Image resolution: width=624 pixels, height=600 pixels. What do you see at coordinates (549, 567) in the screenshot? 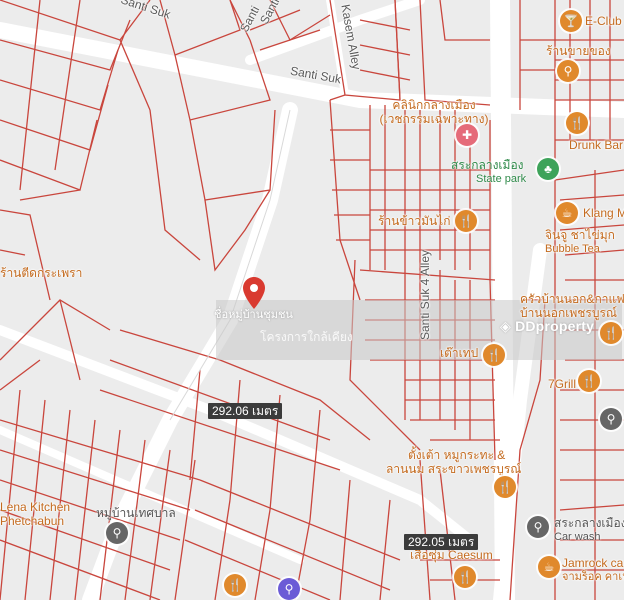
I see `jamrock-pin-icon: ☕` at bounding box center [549, 567].